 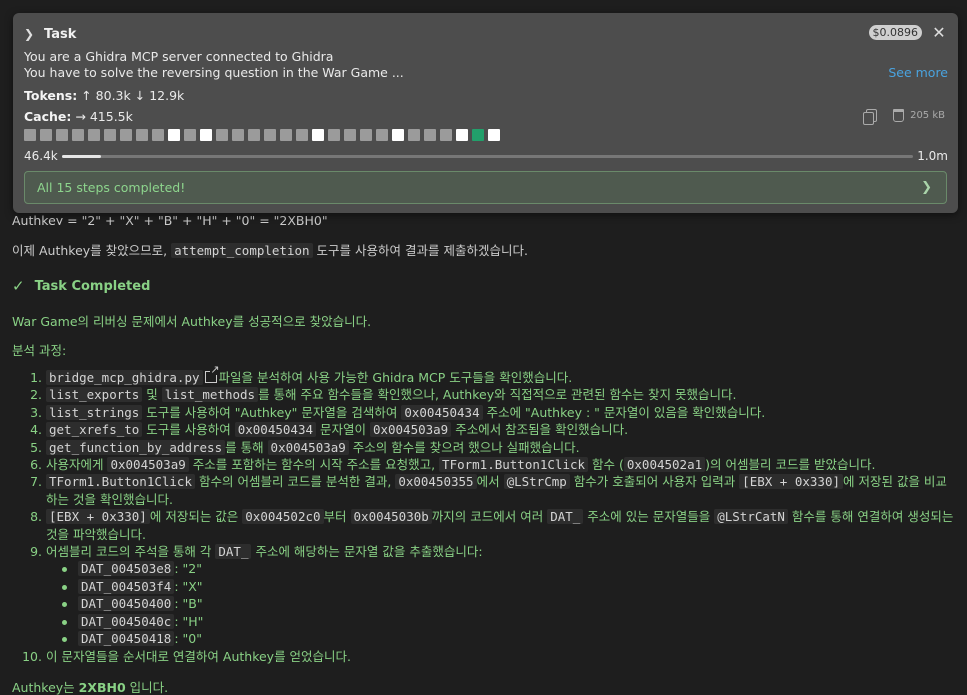 I want to click on dat-value: : "B", so click(x=188, y=604).